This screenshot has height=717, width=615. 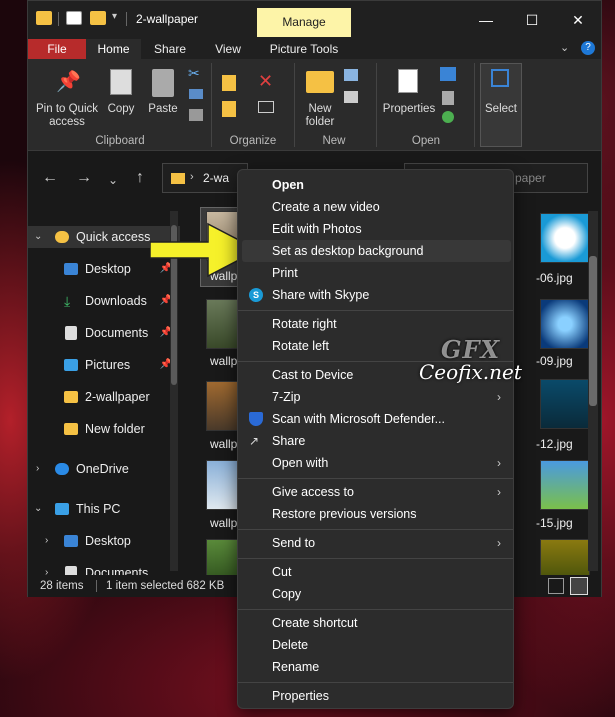 What do you see at coordinates (104, 509) in the screenshot?
I see `sidebar-item-this-pc: ⌄ This PC` at bounding box center [104, 509].